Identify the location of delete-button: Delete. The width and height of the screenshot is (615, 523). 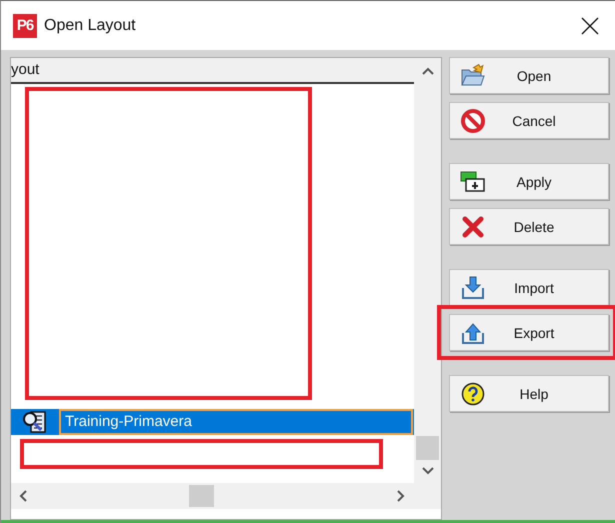
(529, 226).